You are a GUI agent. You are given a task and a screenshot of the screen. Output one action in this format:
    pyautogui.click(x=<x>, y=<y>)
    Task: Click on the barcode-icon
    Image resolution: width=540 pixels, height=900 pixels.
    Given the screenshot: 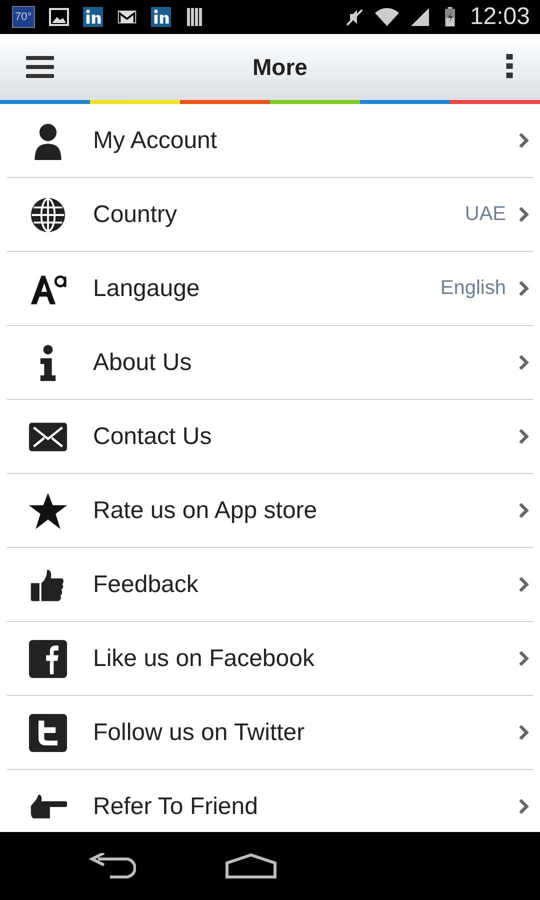 What is the action you would take?
    pyautogui.click(x=194, y=17)
    